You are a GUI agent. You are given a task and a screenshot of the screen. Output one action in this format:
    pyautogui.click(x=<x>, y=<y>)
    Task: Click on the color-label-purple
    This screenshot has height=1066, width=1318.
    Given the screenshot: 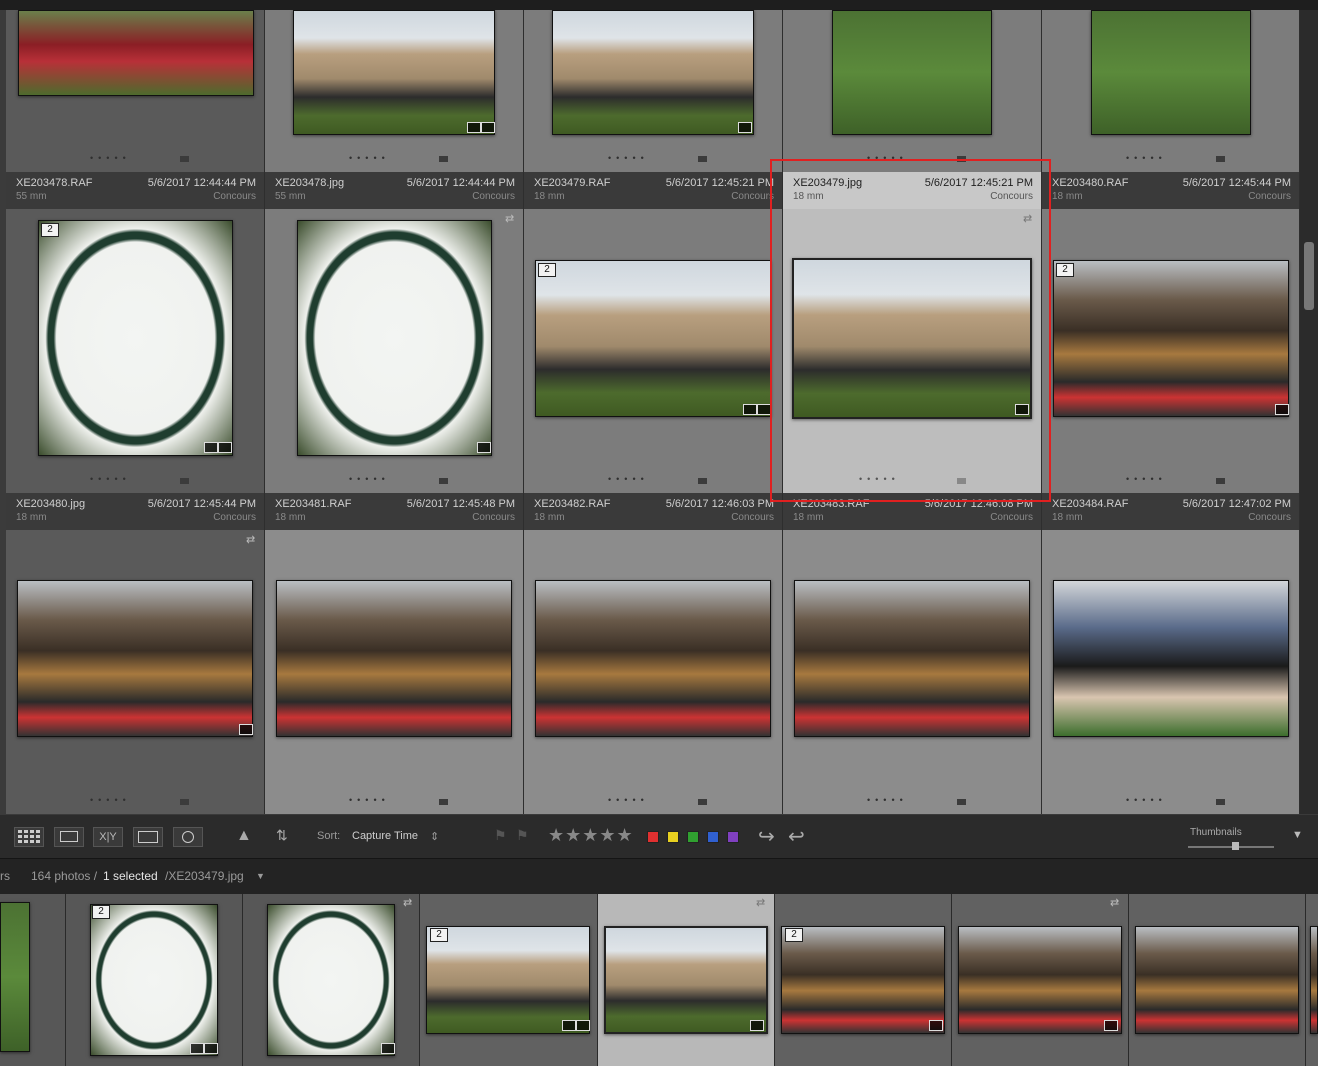 What is the action you would take?
    pyautogui.click(x=733, y=837)
    